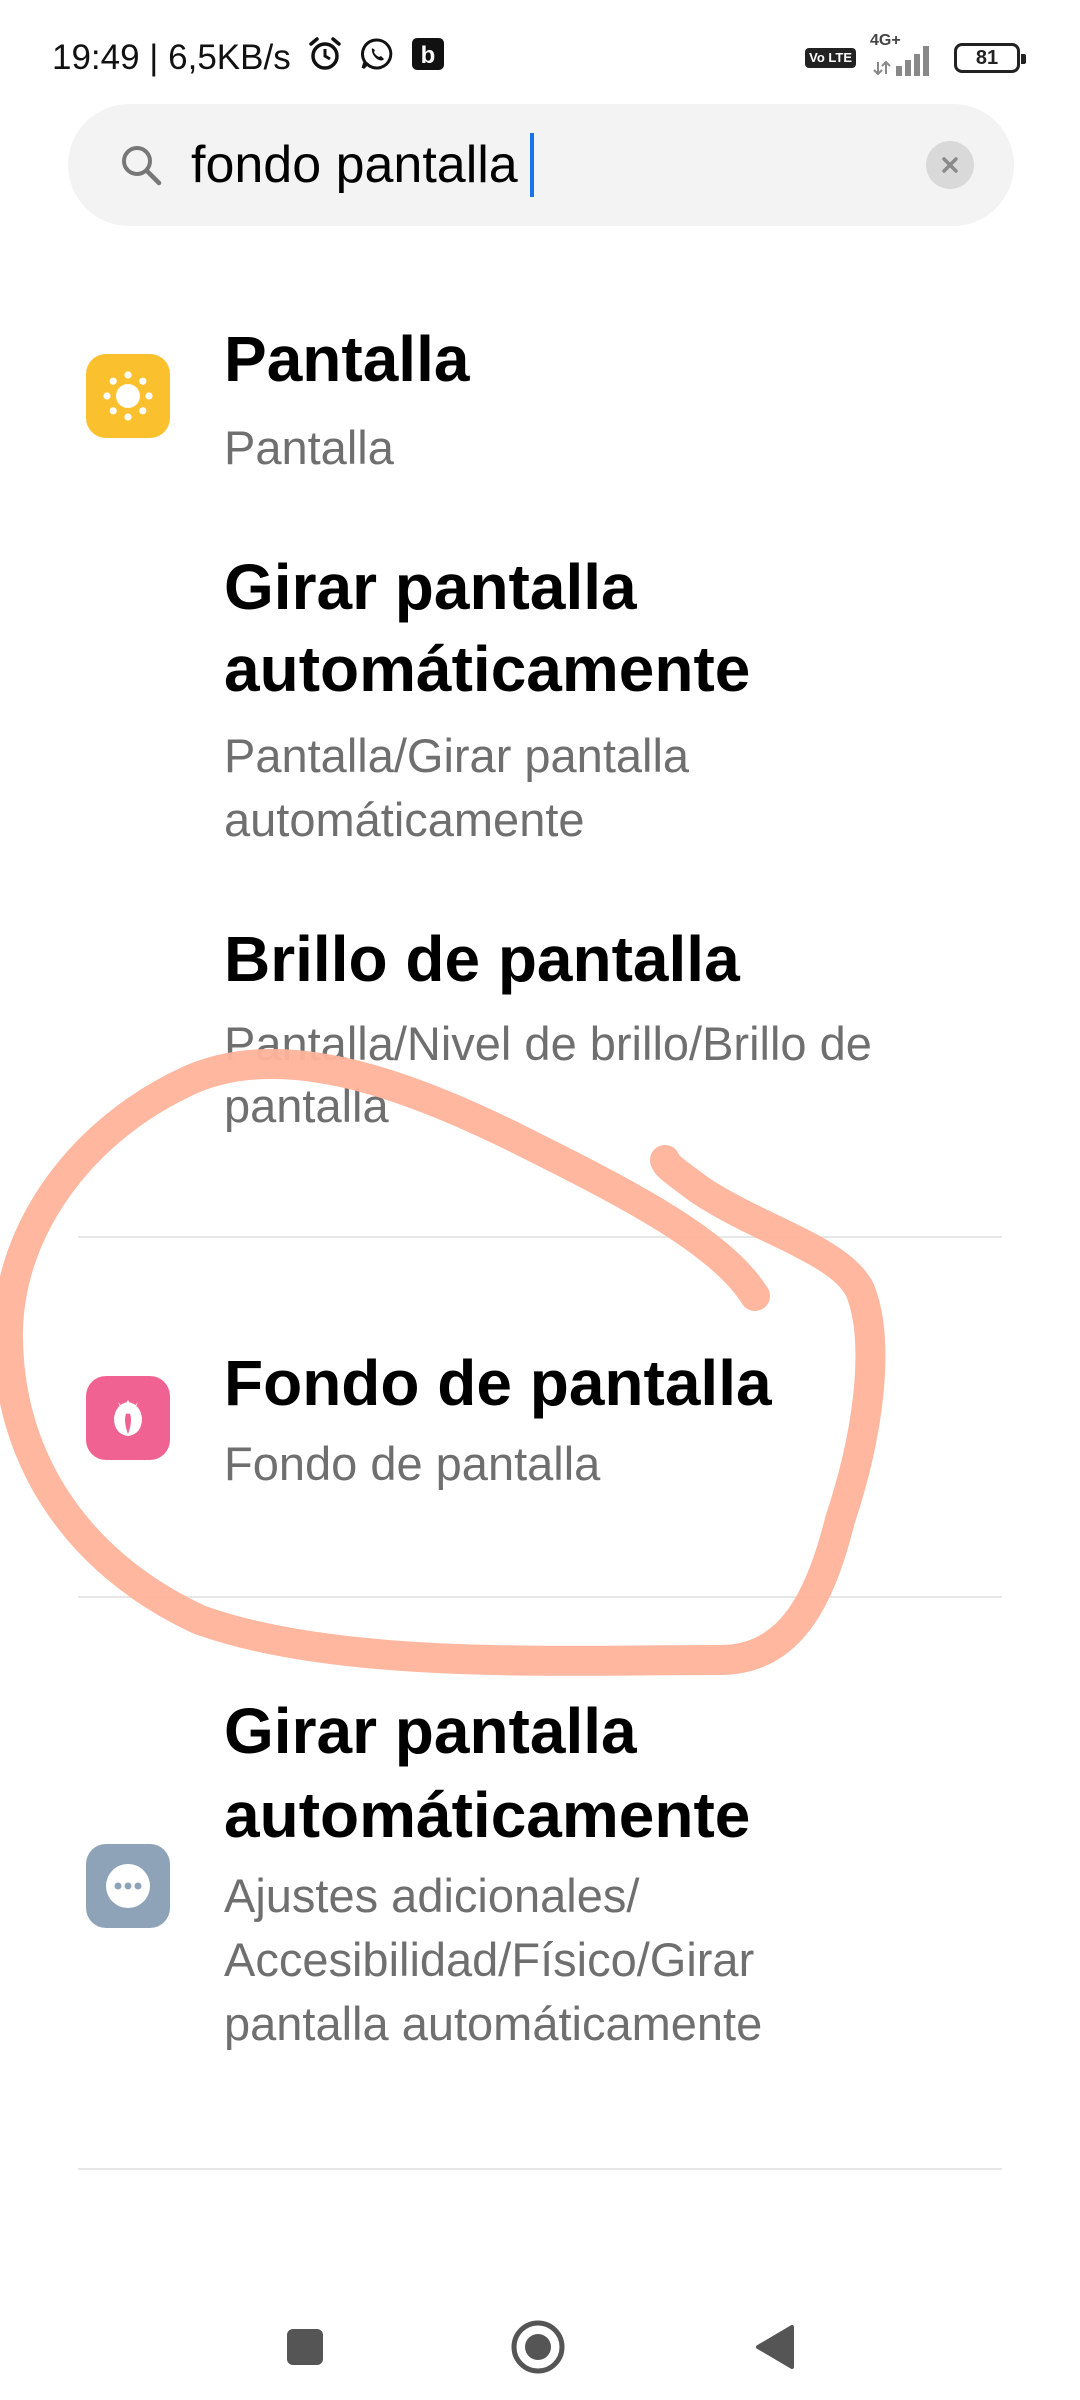 The image size is (1080, 2400). I want to click on search-input: fondo pantalla, so click(362, 165).